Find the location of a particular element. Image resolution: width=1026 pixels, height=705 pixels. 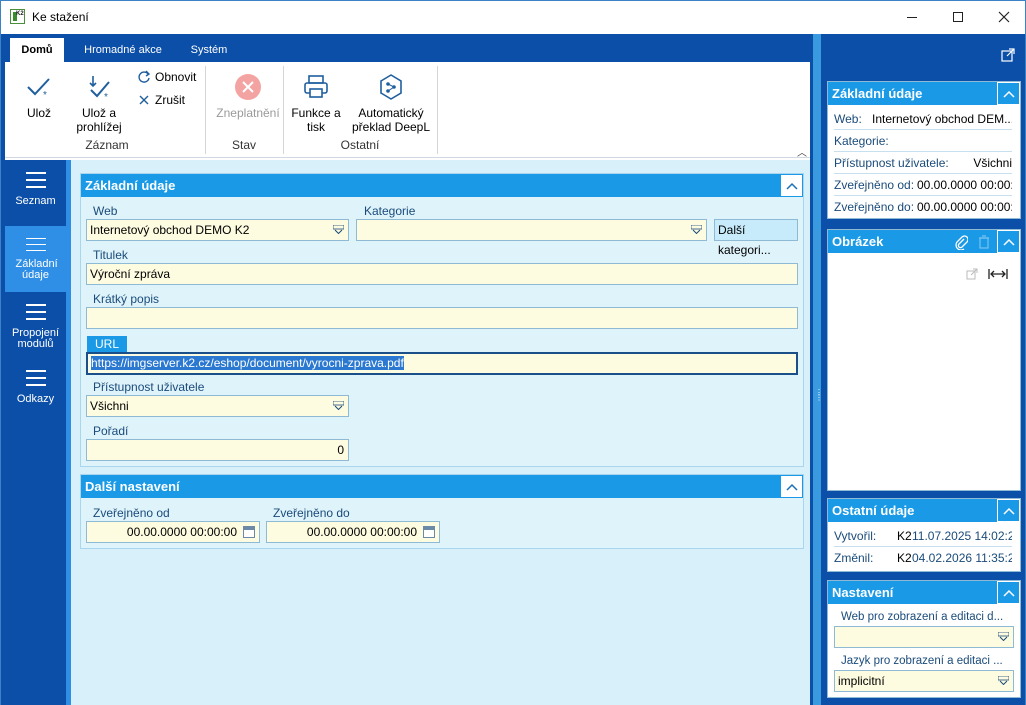

delete-icon is located at coordinates (984, 242).